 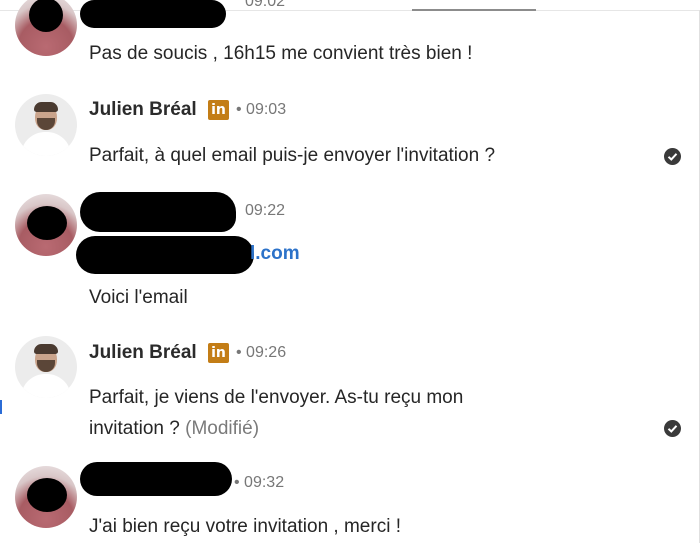 I want to click on edited-label: (Modifié), so click(x=222, y=428).